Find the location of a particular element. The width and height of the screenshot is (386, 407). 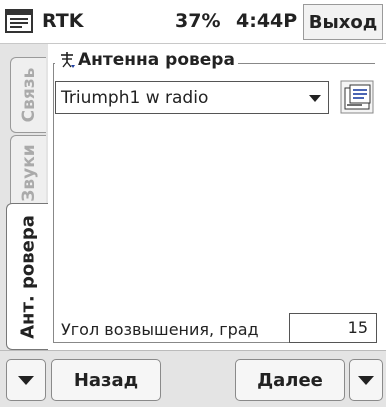

next-button: Далее is located at coordinates (290, 380).